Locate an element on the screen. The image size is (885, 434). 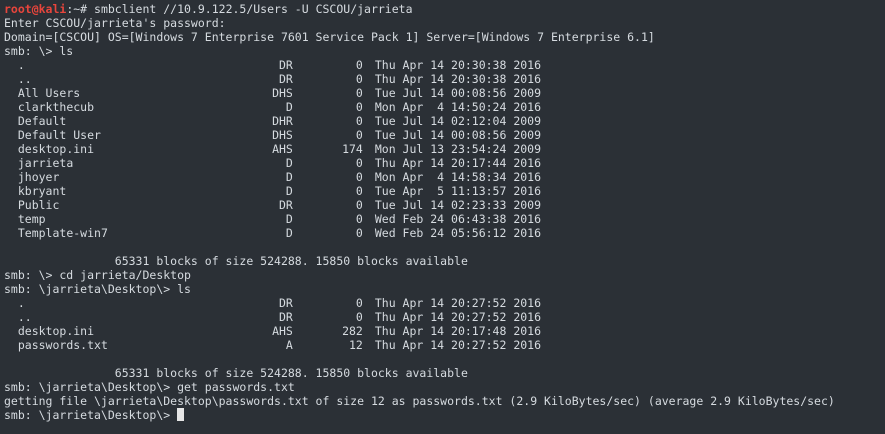
prompt-host-path: :~# is located at coordinates (80, 9).